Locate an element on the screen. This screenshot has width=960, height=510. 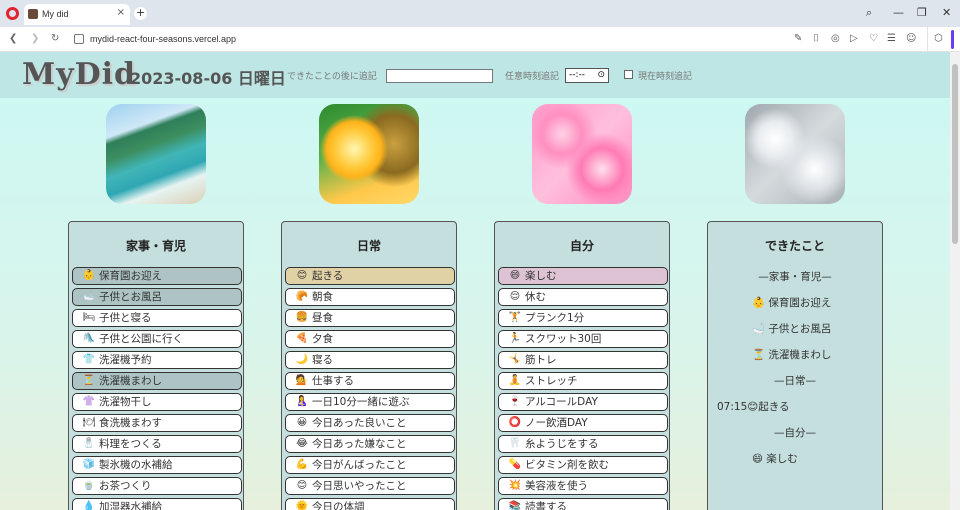
item-button: 🍵 お茶つくり is located at coordinates (157, 486).